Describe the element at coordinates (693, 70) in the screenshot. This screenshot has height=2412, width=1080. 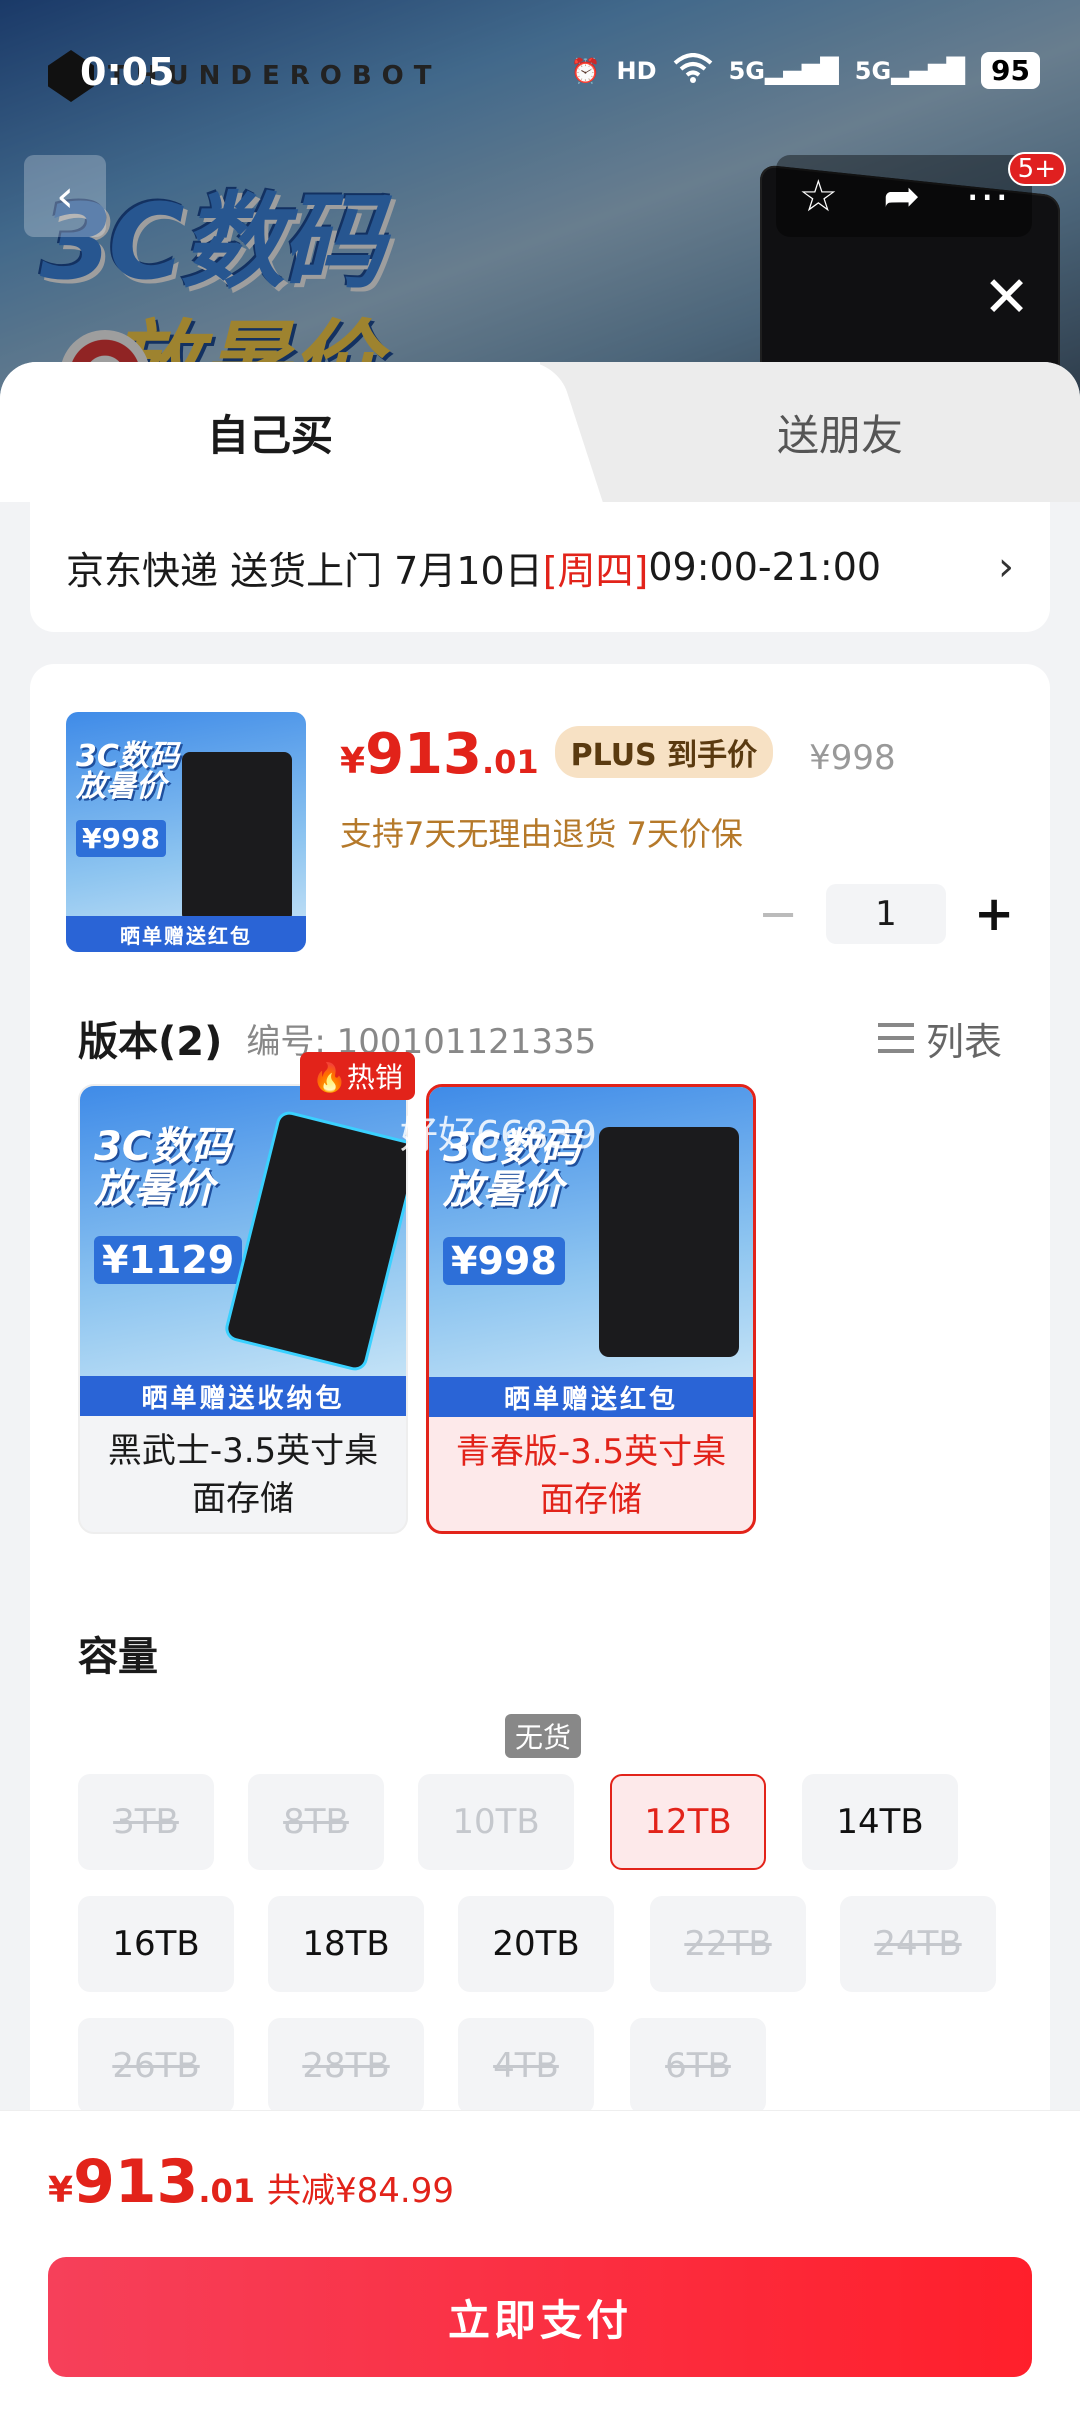
I see `wifi-icon` at that location.